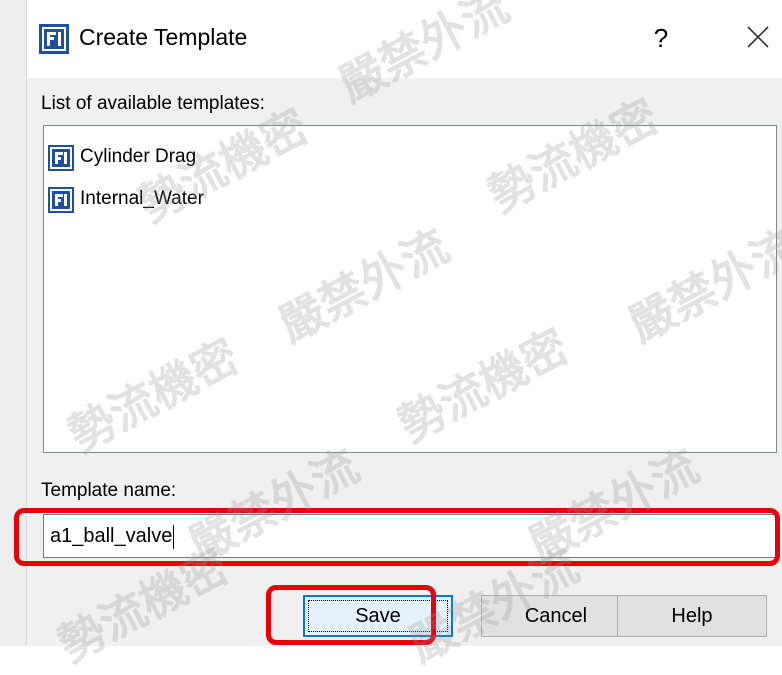 The width and height of the screenshot is (782, 675). Describe the element at coordinates (198, 157) in the screenshot. I see `list-item: Cylinder Drag` at that location.